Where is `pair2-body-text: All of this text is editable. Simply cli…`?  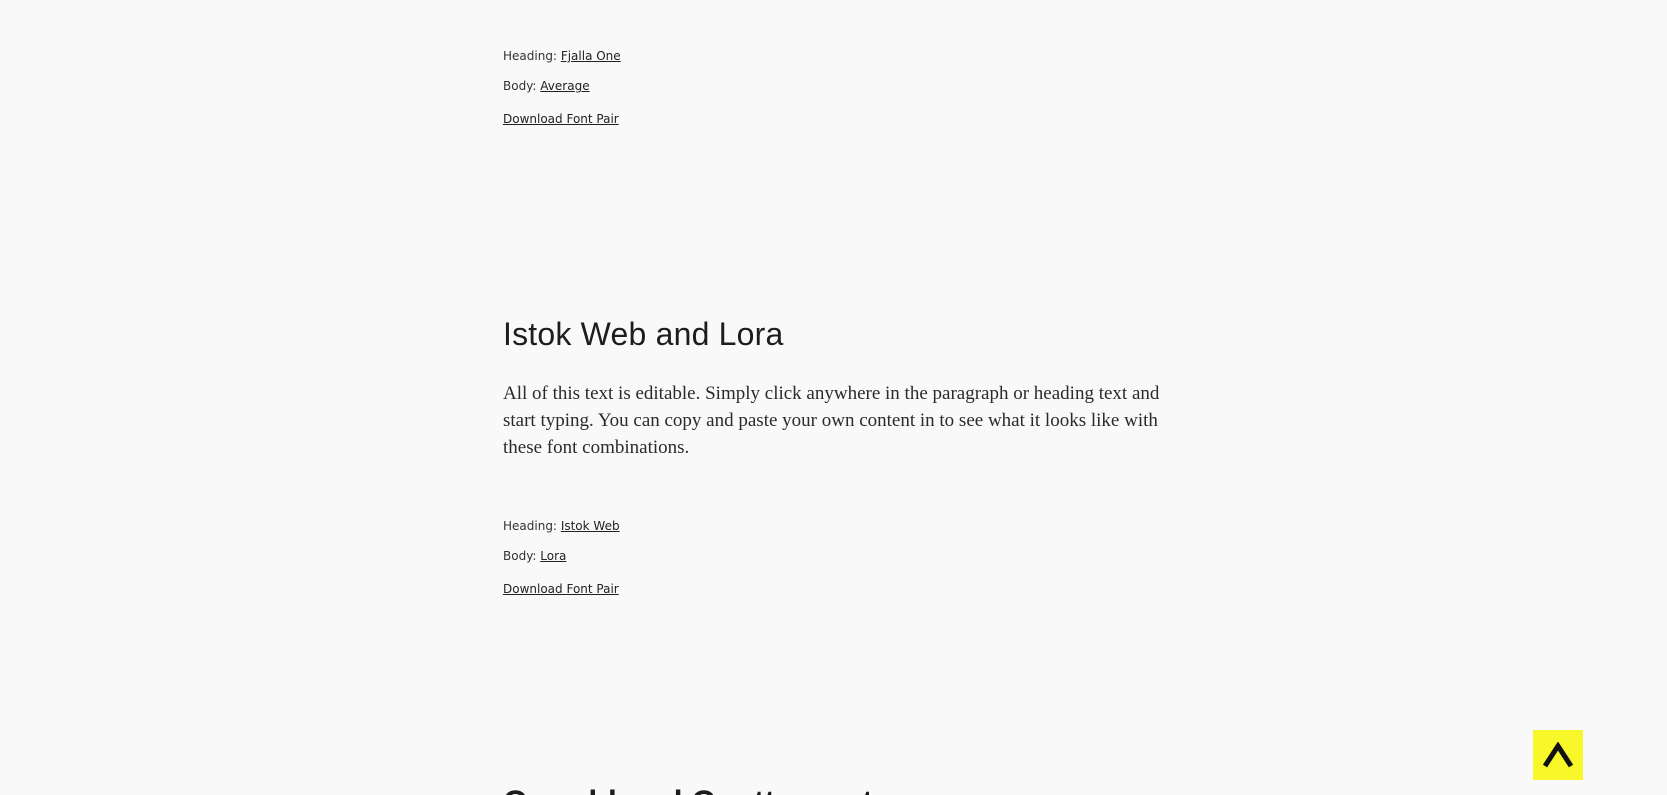 pair2-body-text: All of this text is editable. Simply cli… is located at coordinates (843, 420).